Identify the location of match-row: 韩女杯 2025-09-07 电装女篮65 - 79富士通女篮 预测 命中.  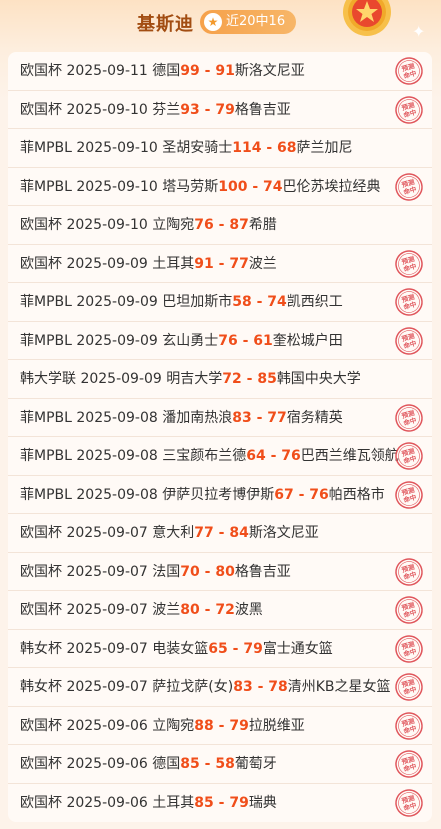
(220, 649).